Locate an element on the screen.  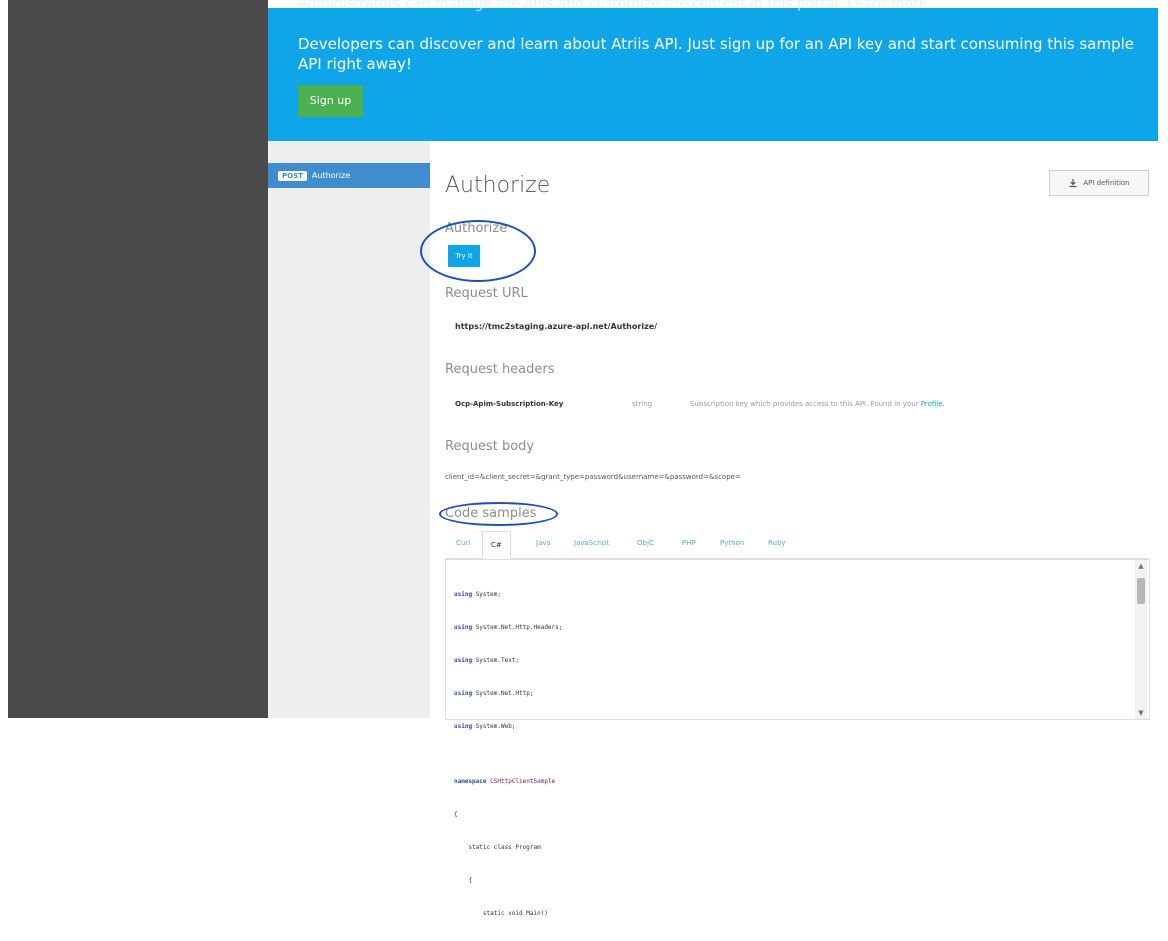
scroll-thumb is located at coordinates (1141, 591).